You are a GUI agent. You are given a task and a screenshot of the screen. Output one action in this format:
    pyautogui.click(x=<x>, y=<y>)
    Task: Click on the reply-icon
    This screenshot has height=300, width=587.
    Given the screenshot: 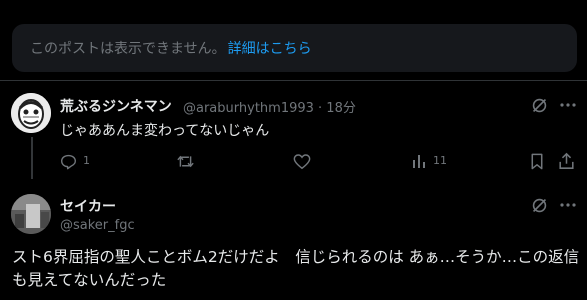 What is the action you would take?
    pyautogui.click(x=68, y=161)
    